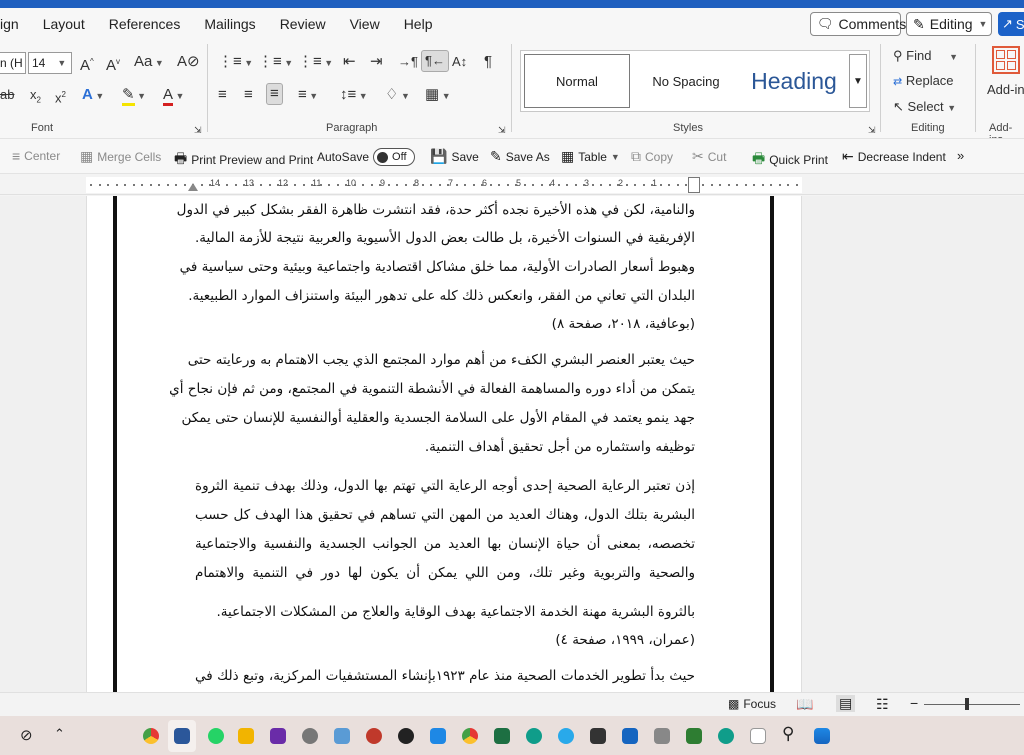 This screenshot has width=1024, height=755. I want to click on comments-button: 🗨 Comments, so click(858, 24).